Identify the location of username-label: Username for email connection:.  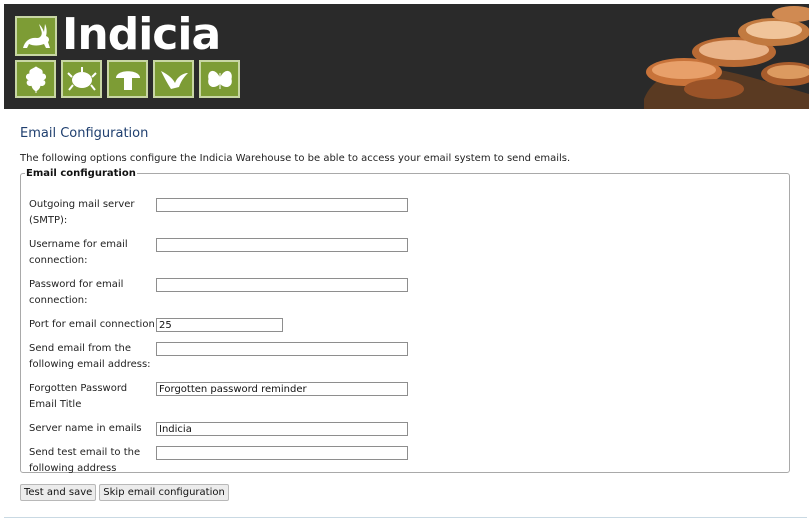
(78, 252).